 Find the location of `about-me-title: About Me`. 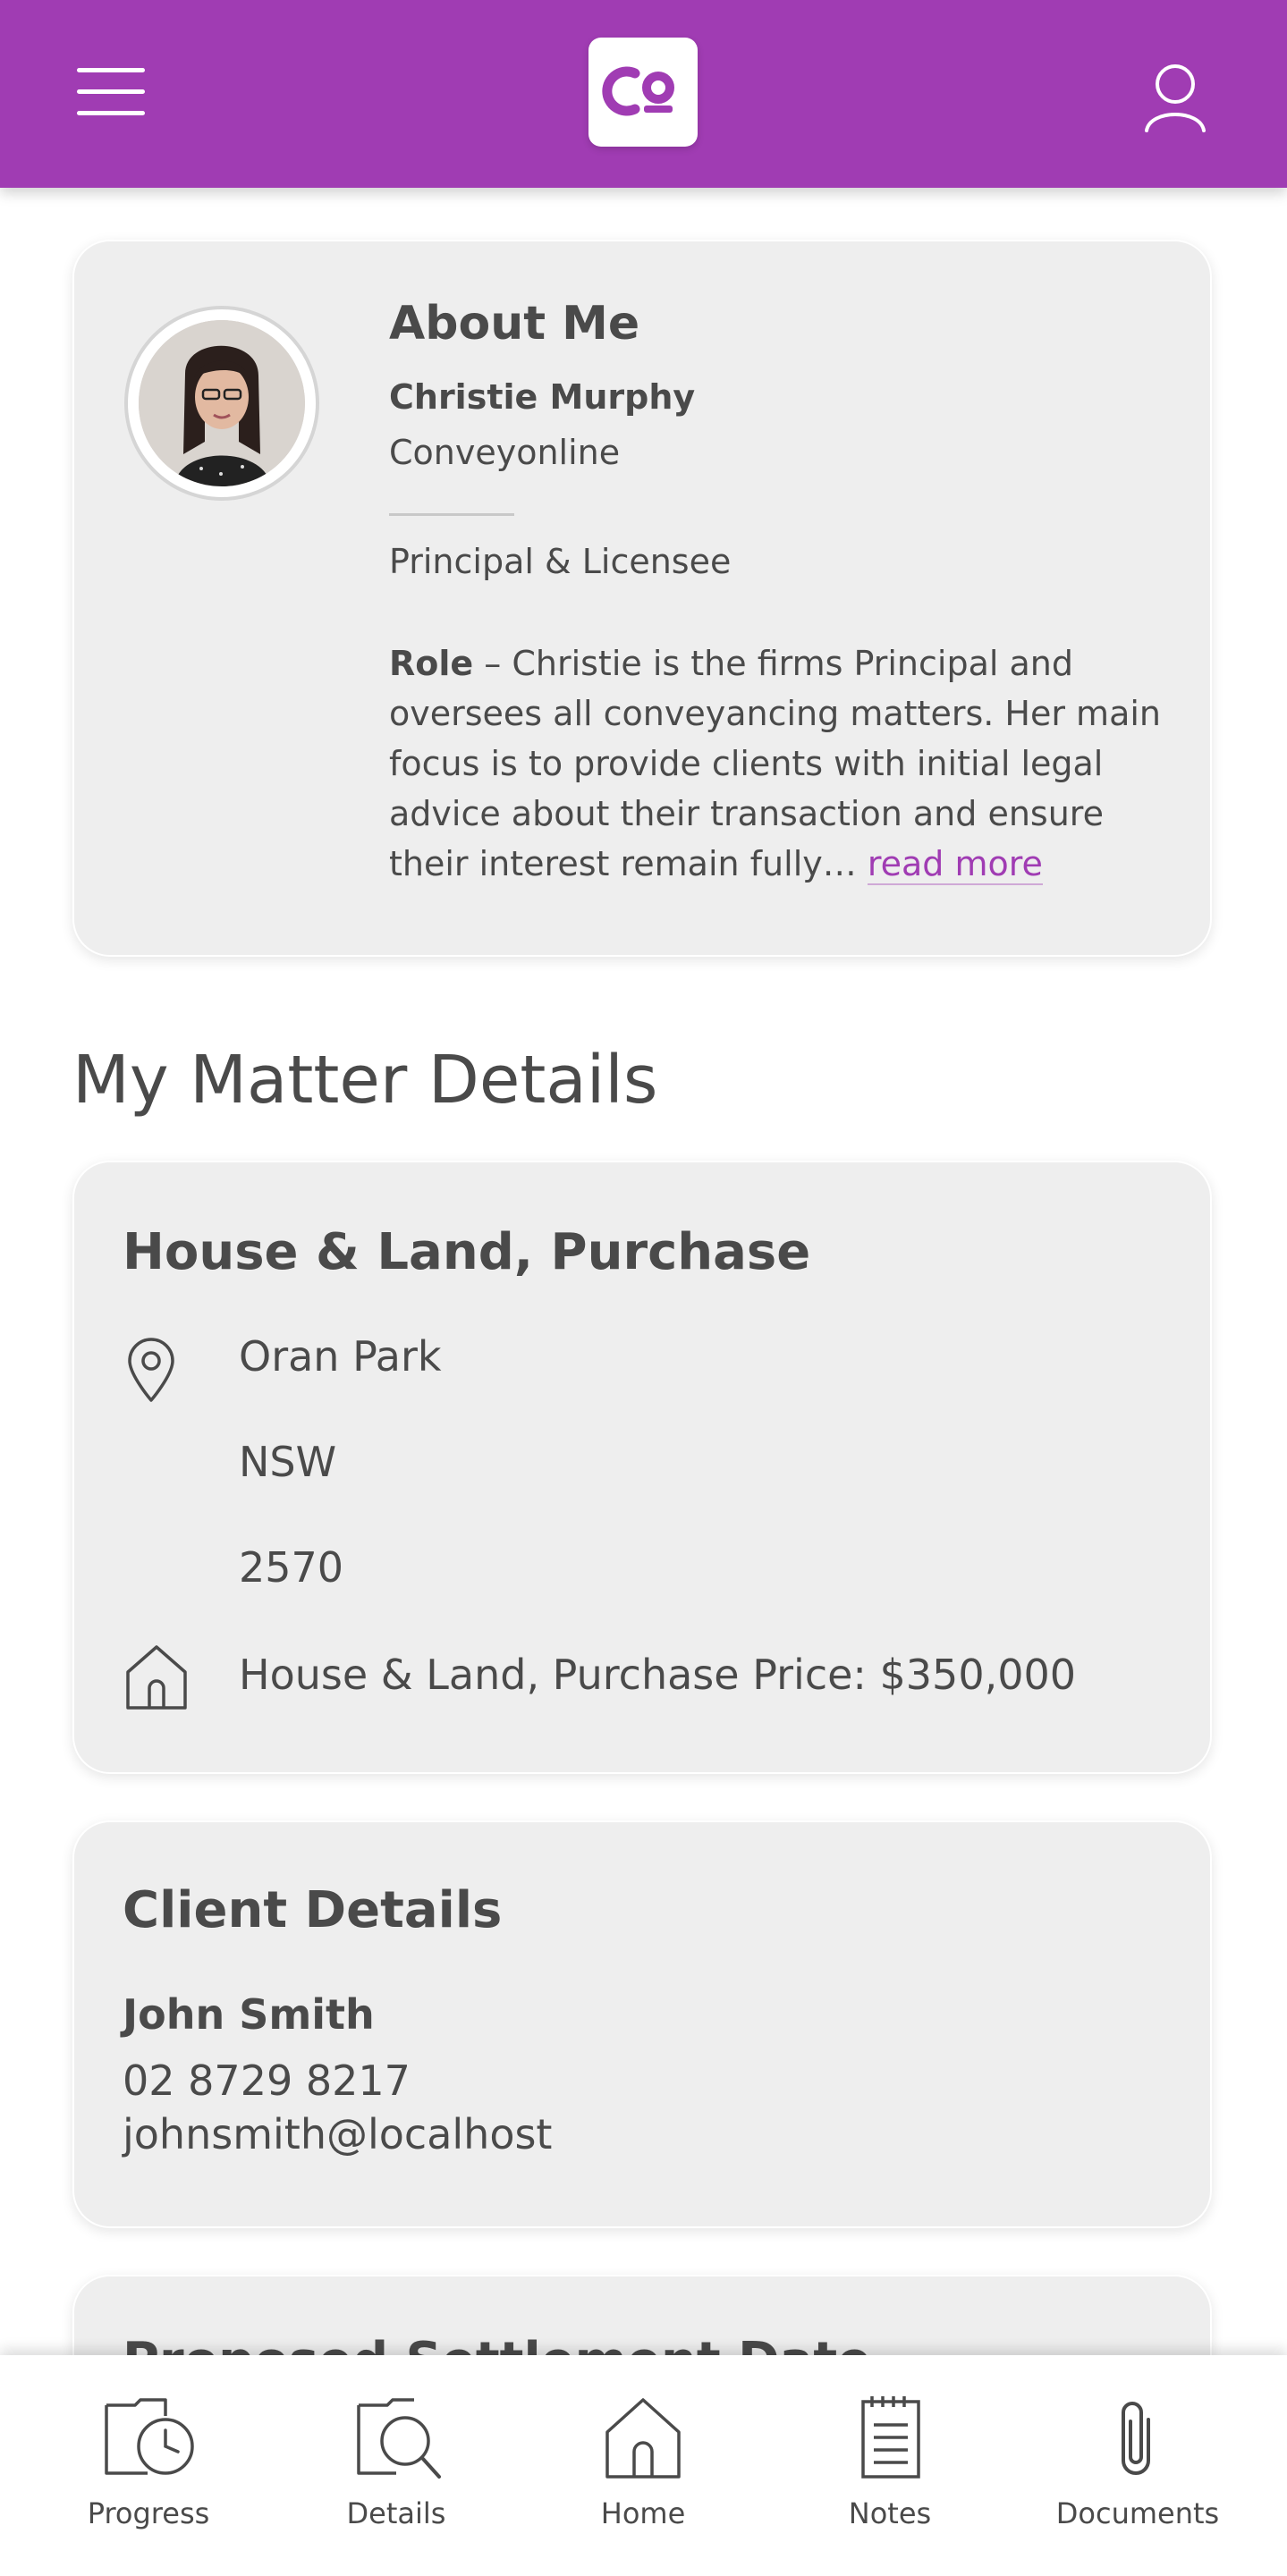

about-me-title: About Me is located at coordinates (514, 324).